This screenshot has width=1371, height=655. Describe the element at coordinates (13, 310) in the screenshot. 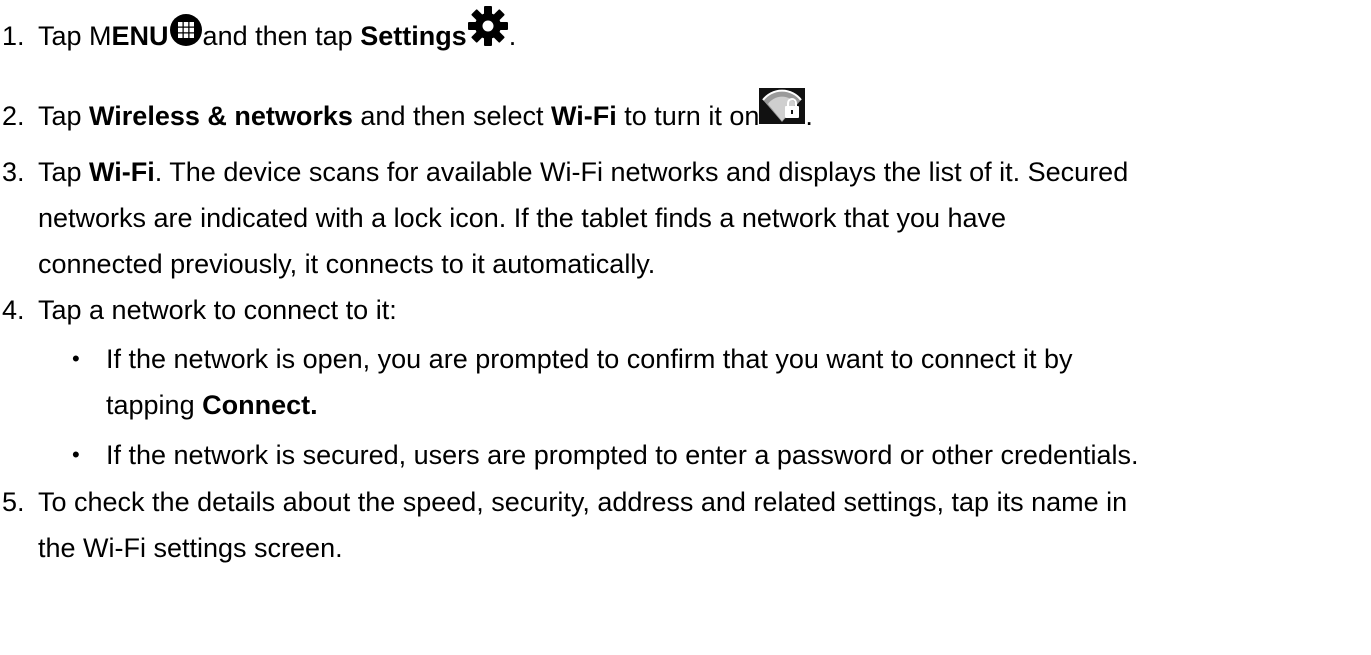

I see `step-number: 4.` at that location.